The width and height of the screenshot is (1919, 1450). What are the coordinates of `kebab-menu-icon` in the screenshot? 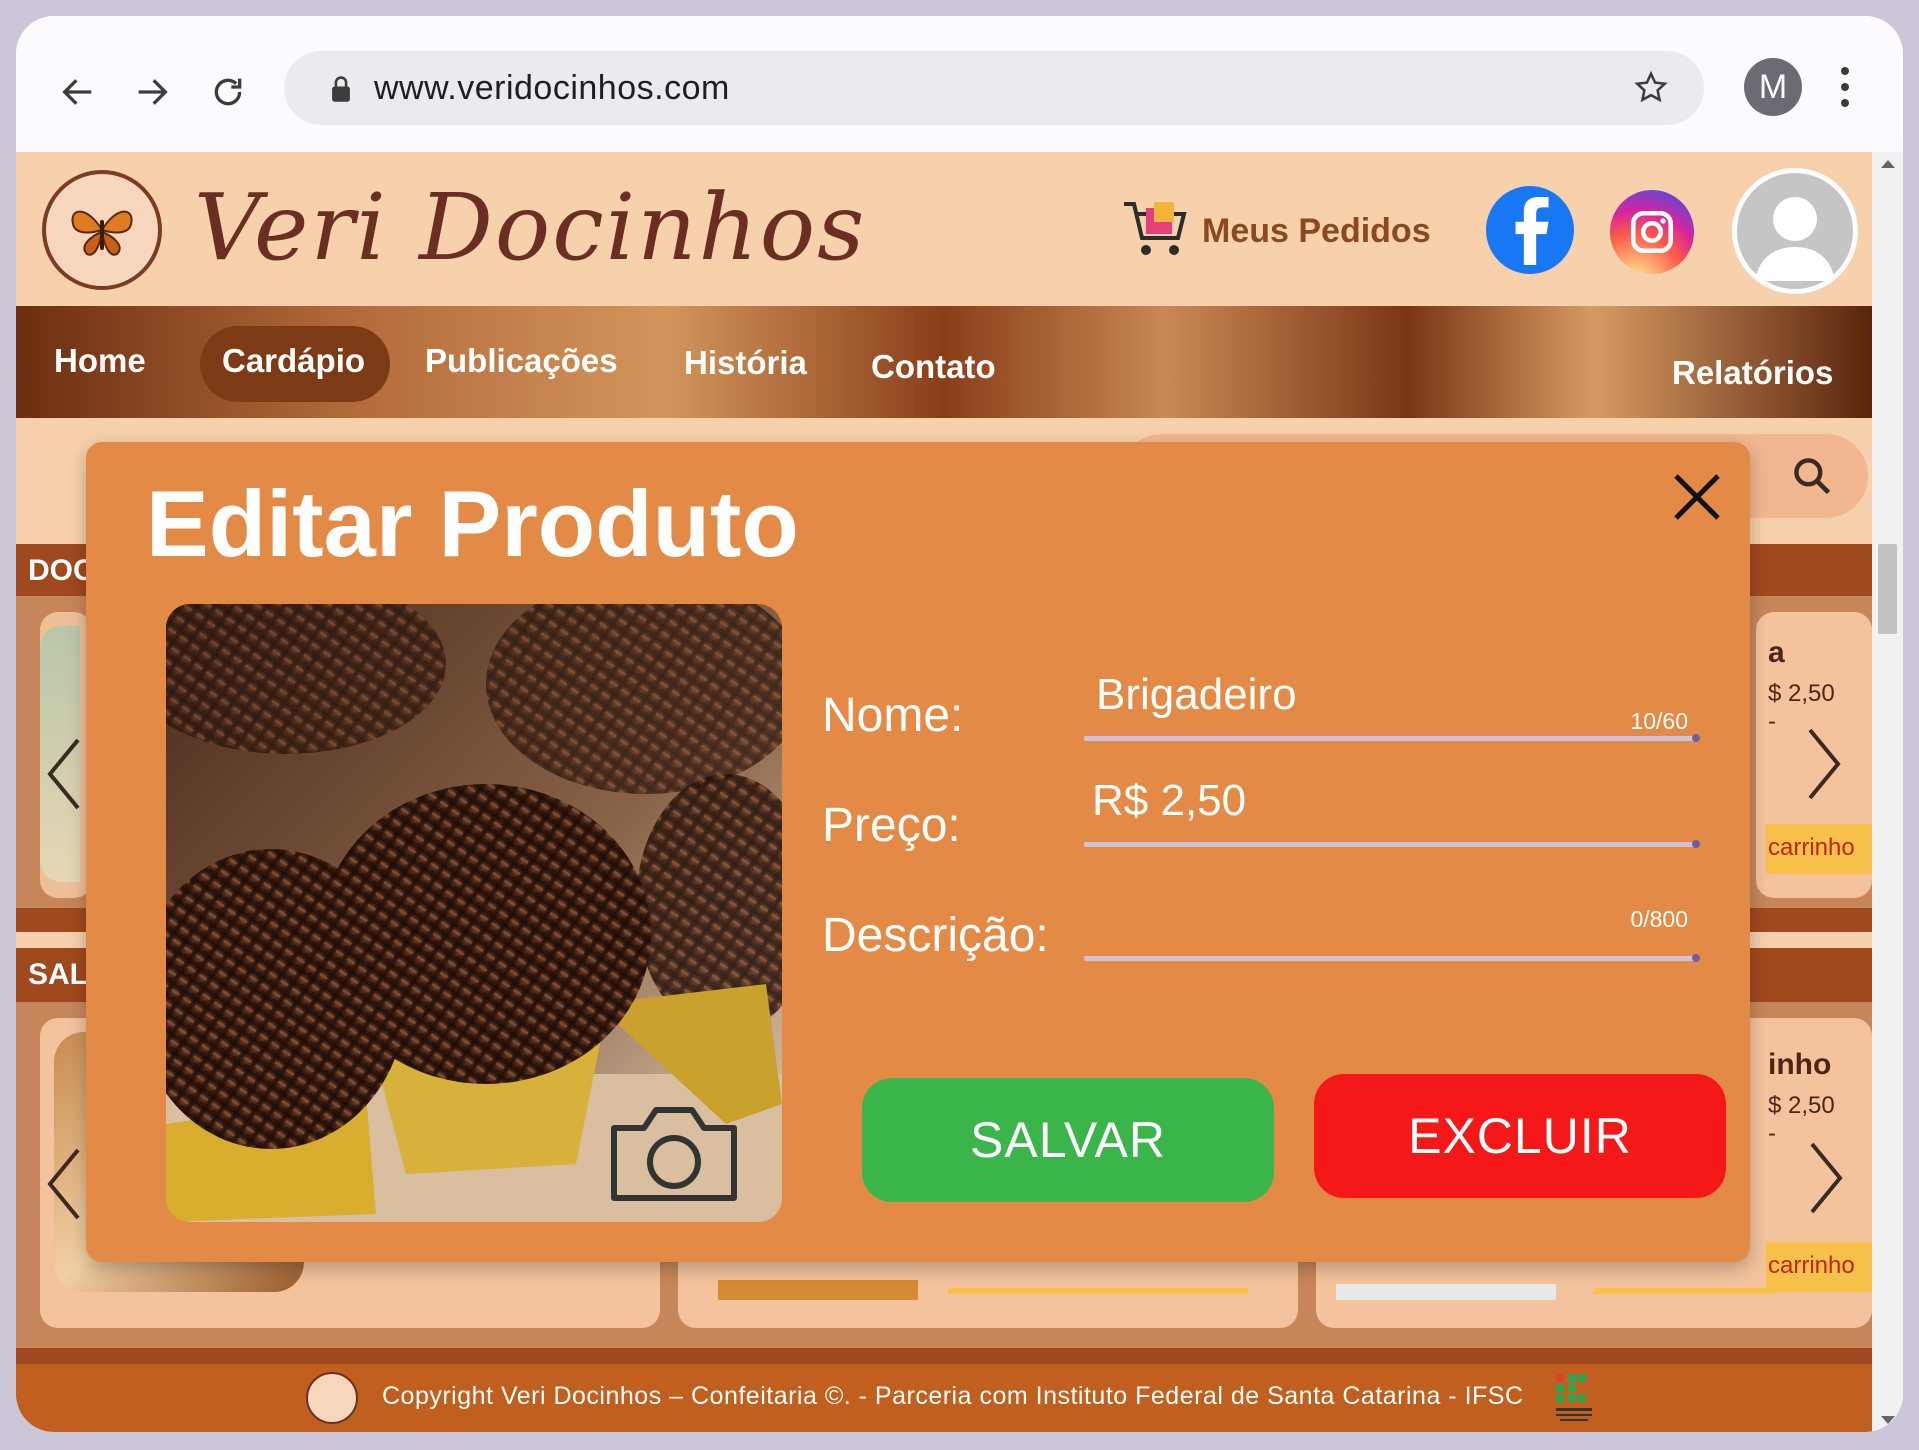 It's located at (1845, 87).